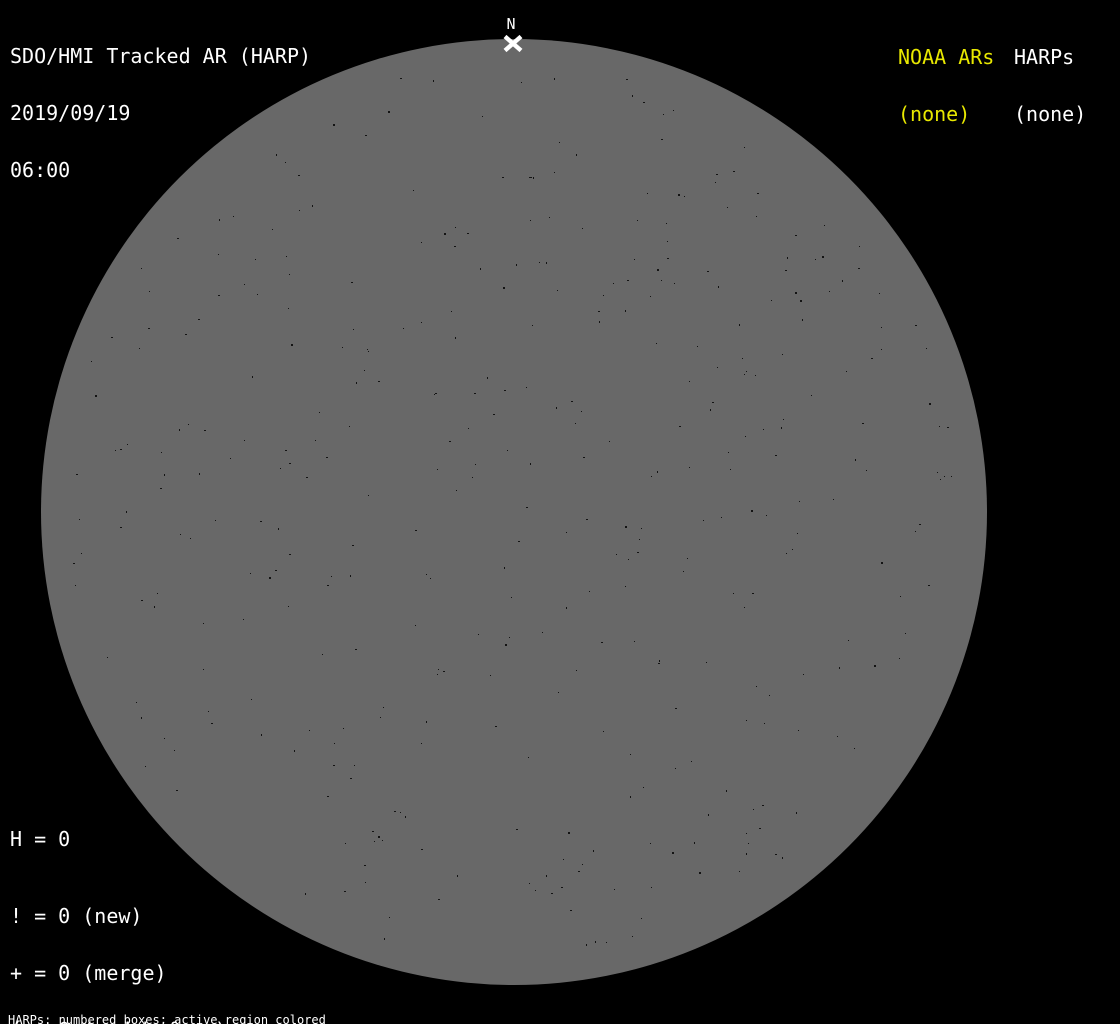 Image resolution: width=1120 pixels, height=1024 pixels. I want to click on noaa-ars-label: NOAA ARs, so click(946, 57).